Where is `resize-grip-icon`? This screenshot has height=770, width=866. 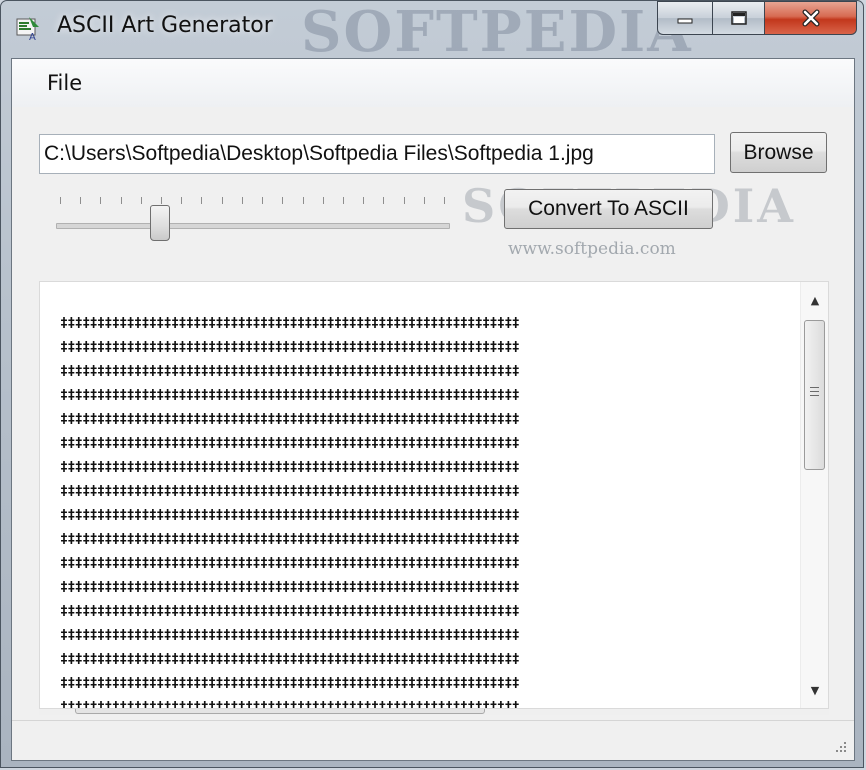
resize-grip-icon is located at coordinates (840, 746).